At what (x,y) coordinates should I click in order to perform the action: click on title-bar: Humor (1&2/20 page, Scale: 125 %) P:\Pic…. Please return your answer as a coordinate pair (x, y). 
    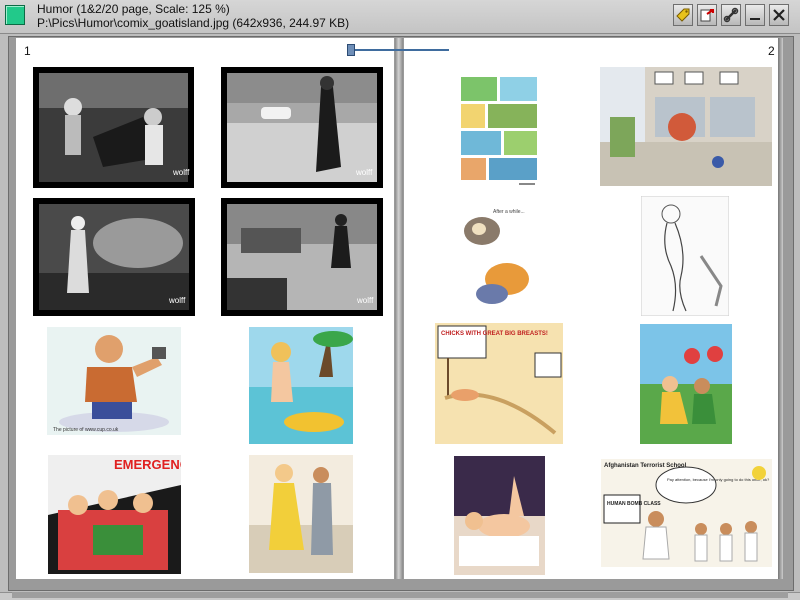
    Looking at the image, I should click on (400, 17).